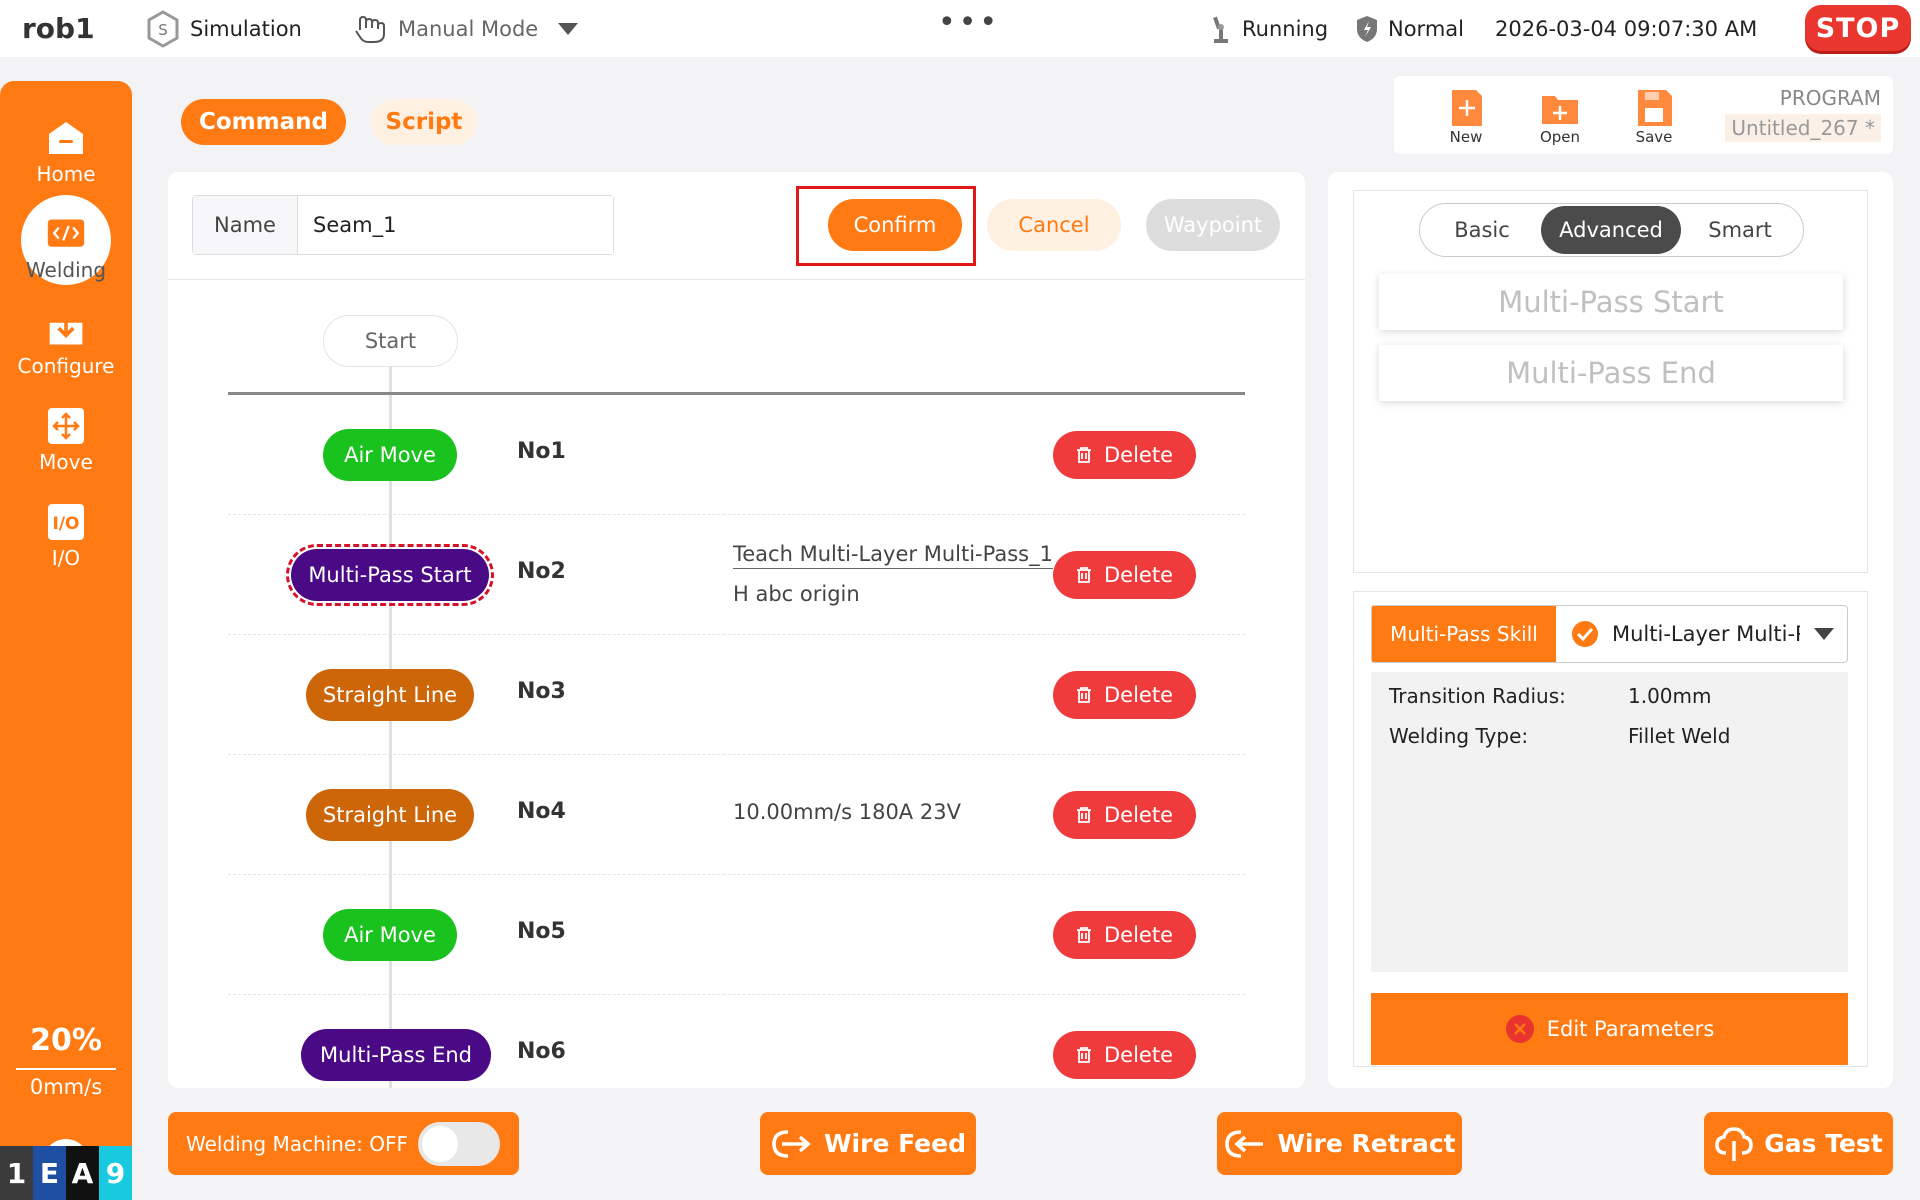 This screenshot has height=1200, width=1920. What do you see at coordinates (736, 455) in the screenshot?
I see `command-row: Air Move No1 Delete` at bounding box center [736, 455].